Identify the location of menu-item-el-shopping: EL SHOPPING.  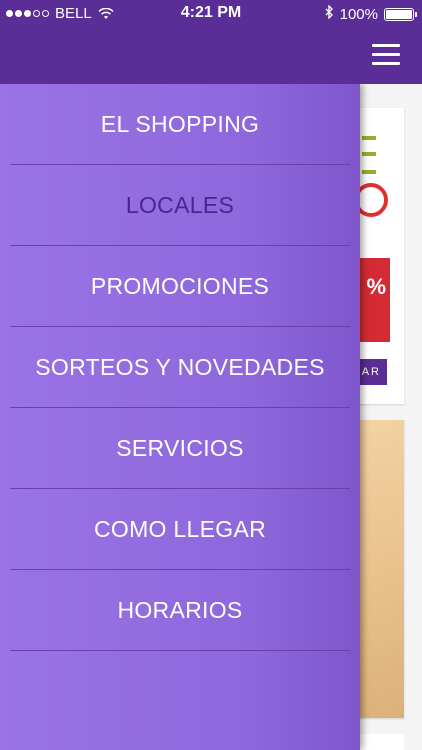
(180, 124).